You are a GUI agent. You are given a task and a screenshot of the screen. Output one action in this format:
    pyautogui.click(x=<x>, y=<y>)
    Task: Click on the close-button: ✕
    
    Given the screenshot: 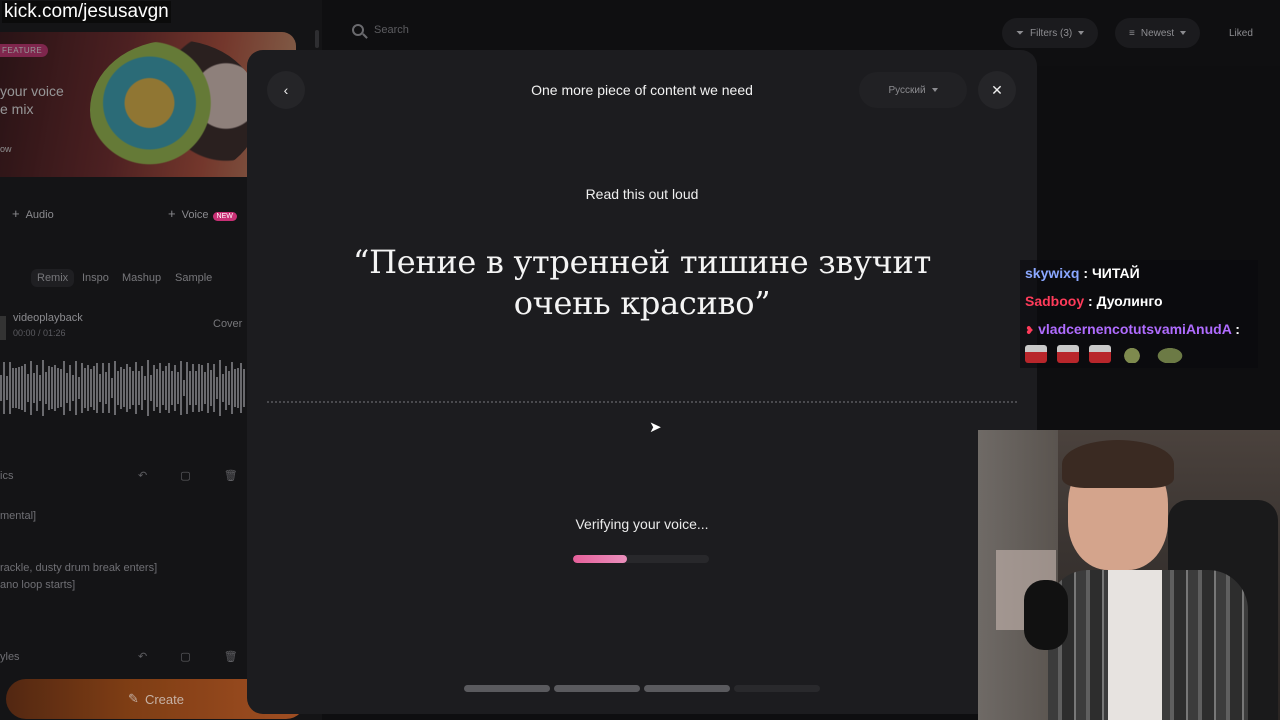 What is the action you would take?
    pyautogui.click(x=997, y=90)
    